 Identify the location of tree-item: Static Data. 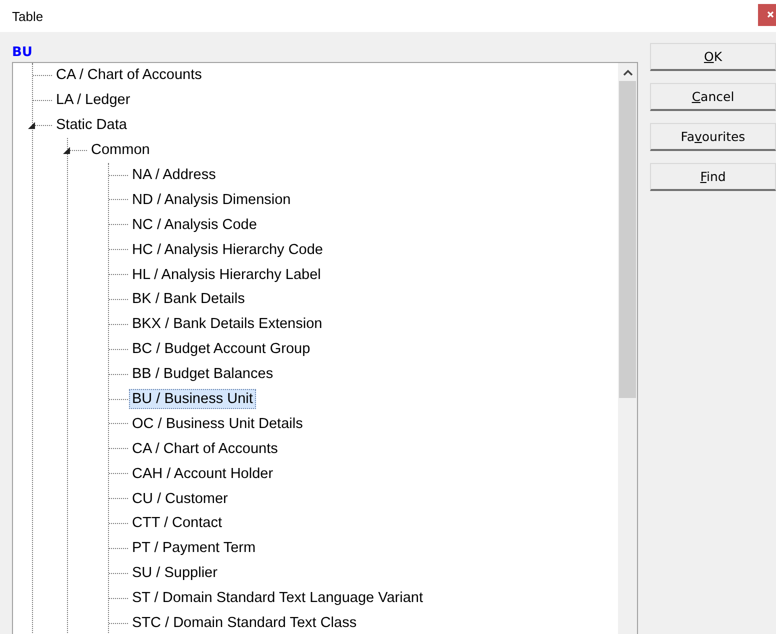
(91, 125).